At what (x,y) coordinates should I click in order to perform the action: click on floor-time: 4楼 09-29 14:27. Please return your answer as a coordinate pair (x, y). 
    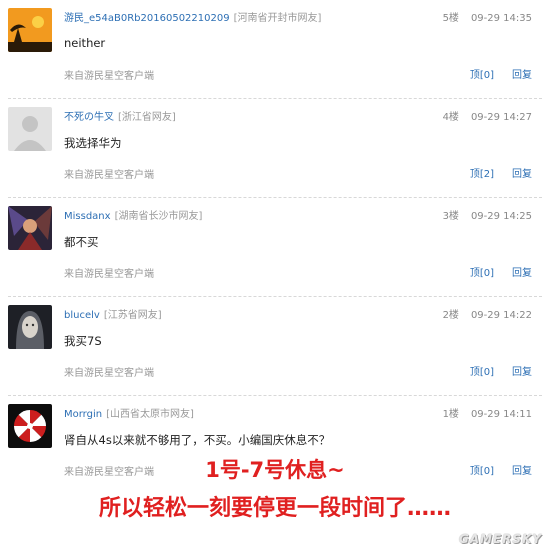
    Looking at the image, I should click on (487, 115).